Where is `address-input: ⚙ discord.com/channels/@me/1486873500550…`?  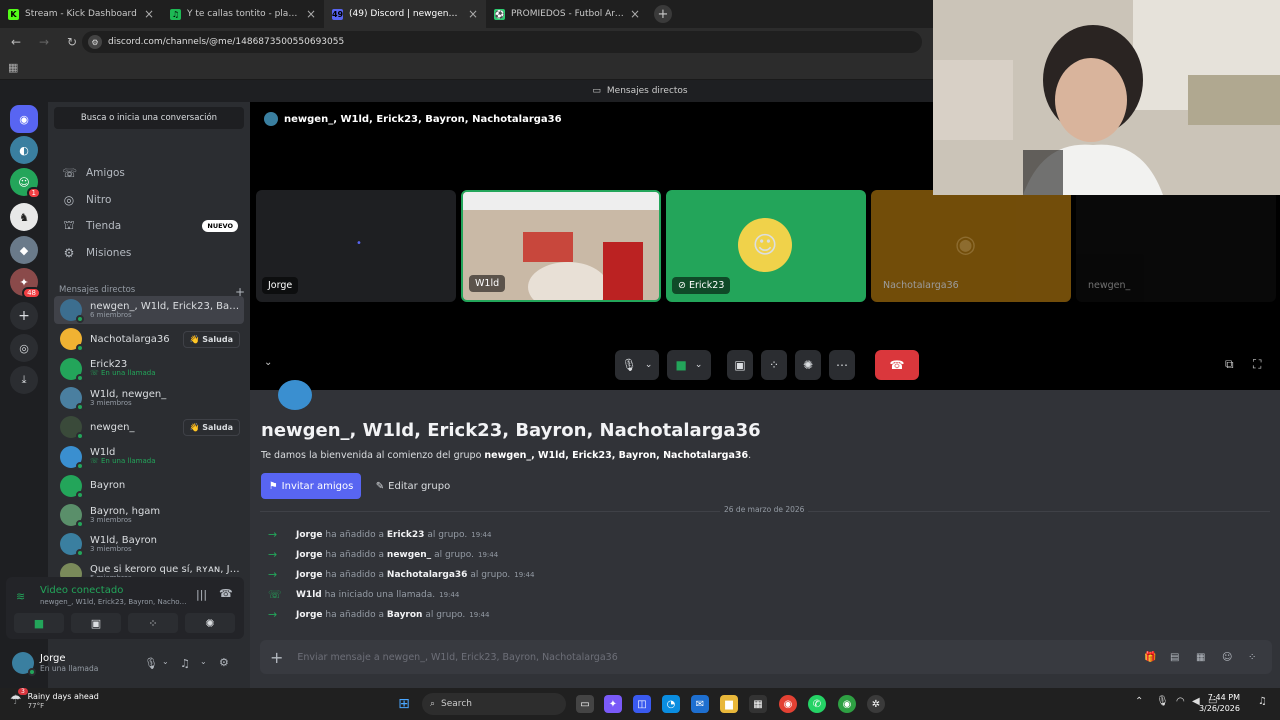 address-input: ⚙ discord.com/channels/@me/1486873500550… is located at coordinates (502, 42).